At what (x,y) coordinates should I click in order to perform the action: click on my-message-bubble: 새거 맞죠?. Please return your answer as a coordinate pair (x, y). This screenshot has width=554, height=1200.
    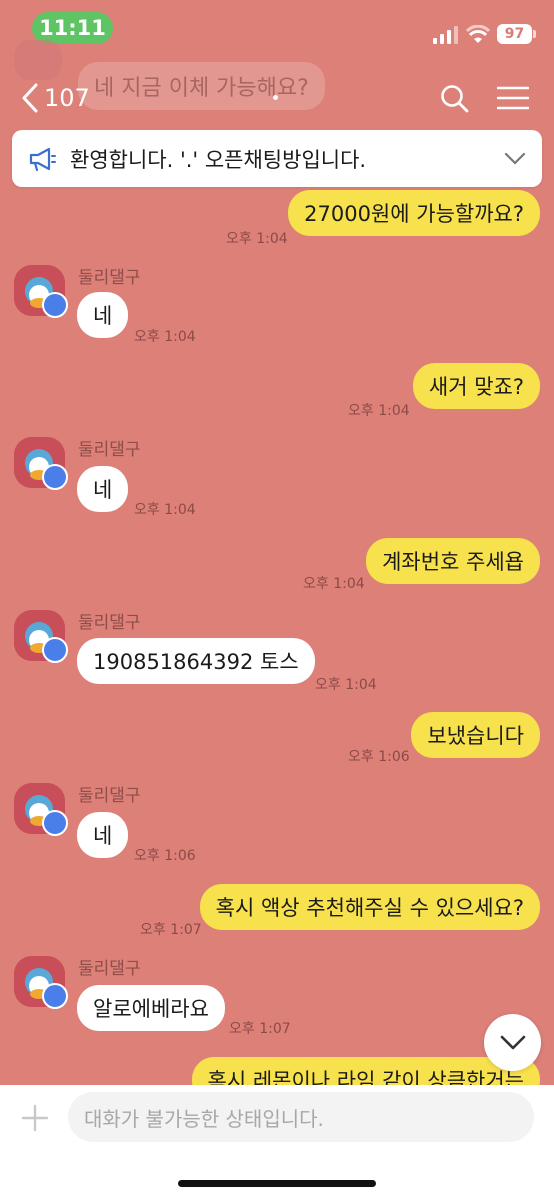
    Looking at the image, I should click on (476, 386).